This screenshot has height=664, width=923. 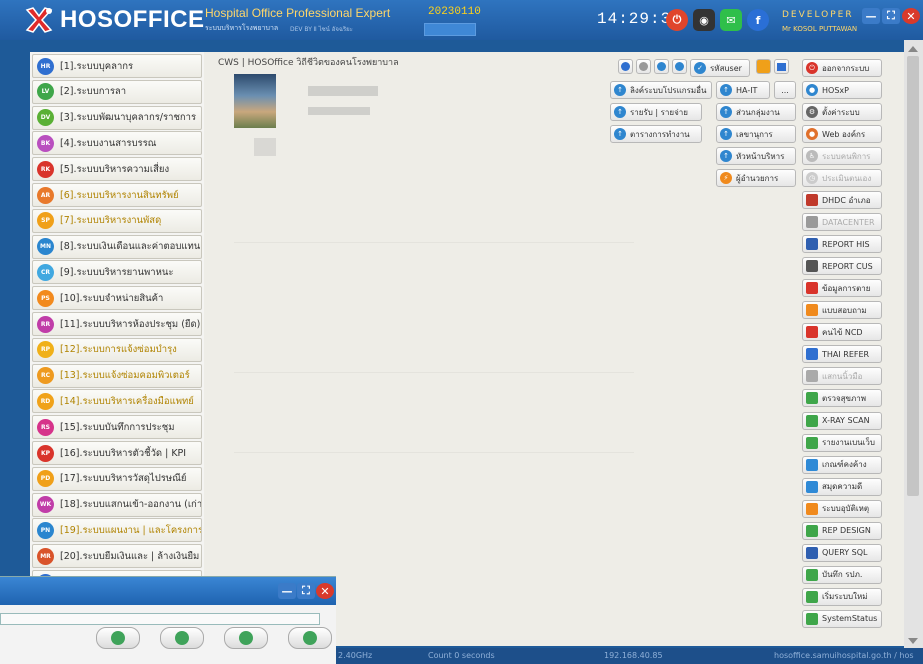 I want to click on list-icon, so click(x=781, y=66).